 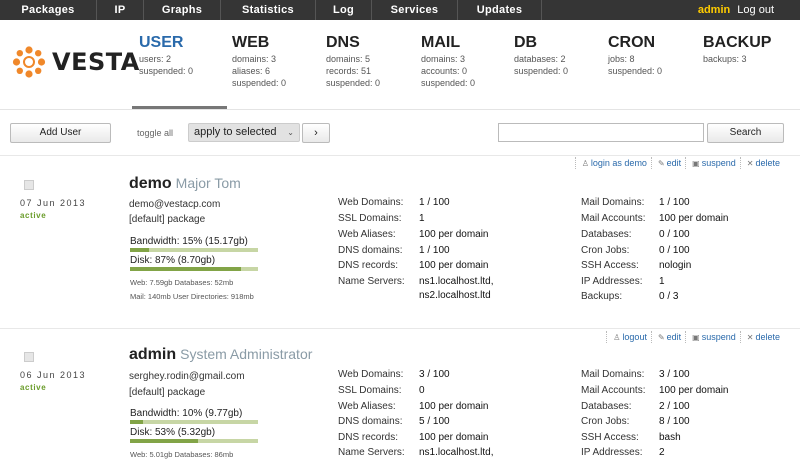 I want to click on tab-statistics: Statistics, so click(x=268, y=10).